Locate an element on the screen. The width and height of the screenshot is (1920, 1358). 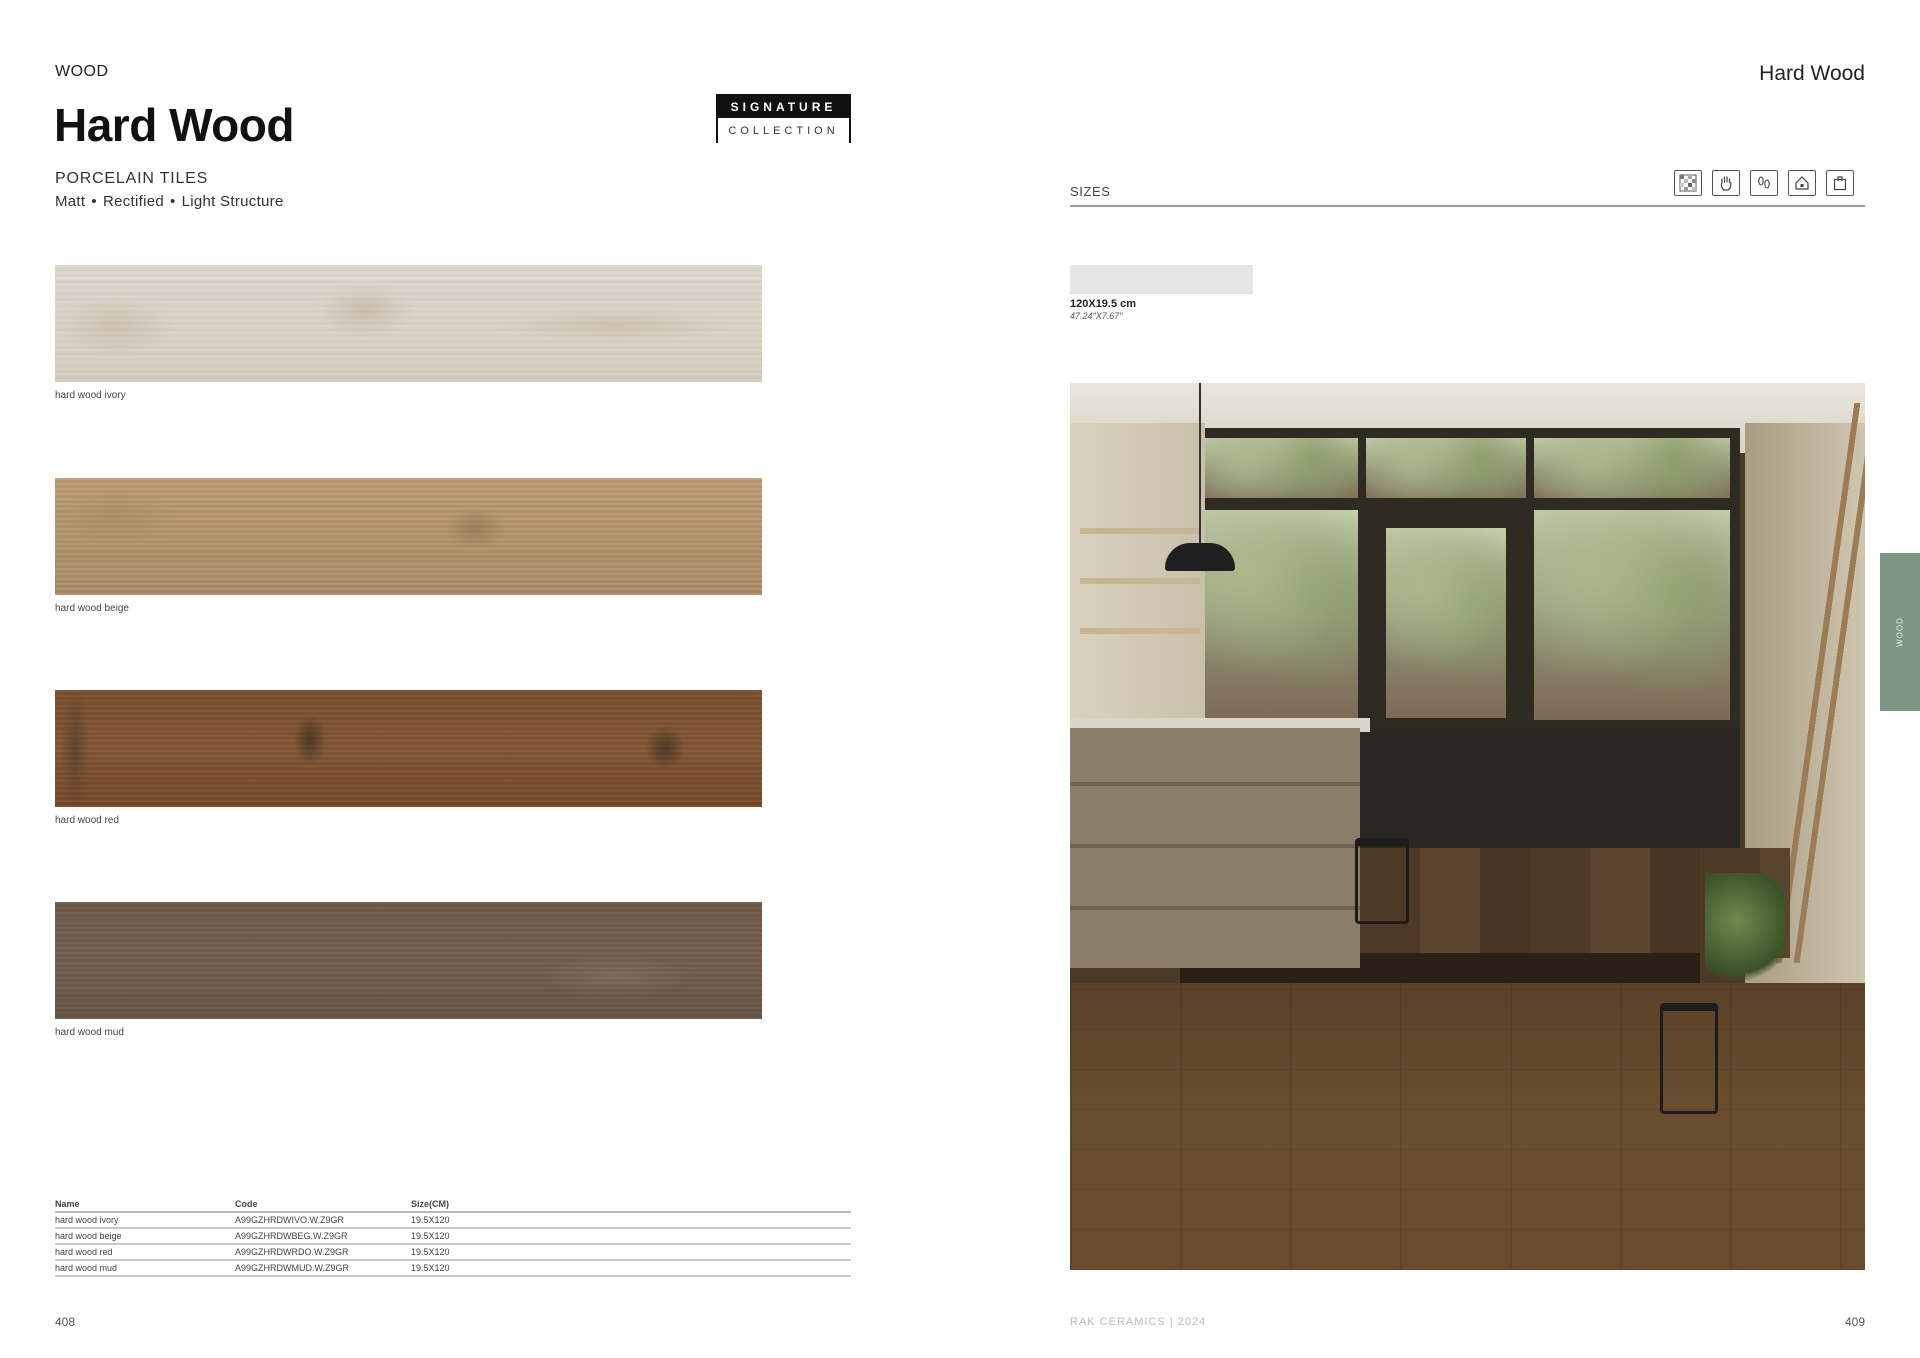
tile-swatch-mud is located at coordinates (408, 960).